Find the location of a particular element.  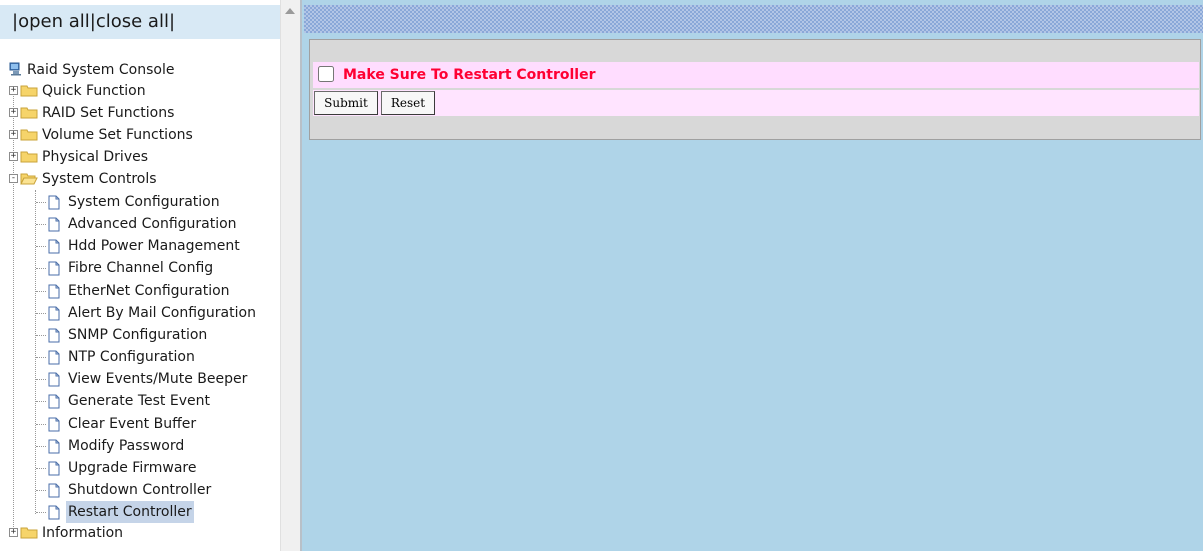

tree-item-upgrade-firmware: Upgrade Firmware is located at coordinates (140, 468).